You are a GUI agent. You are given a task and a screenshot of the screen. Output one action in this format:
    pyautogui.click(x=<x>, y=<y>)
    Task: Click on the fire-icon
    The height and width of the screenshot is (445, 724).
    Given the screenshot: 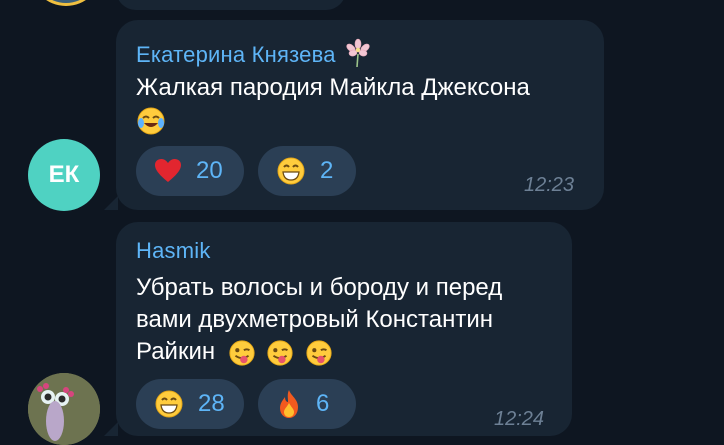 What is the action you would take?
    pyautogui.click(x=289, y=404)
    